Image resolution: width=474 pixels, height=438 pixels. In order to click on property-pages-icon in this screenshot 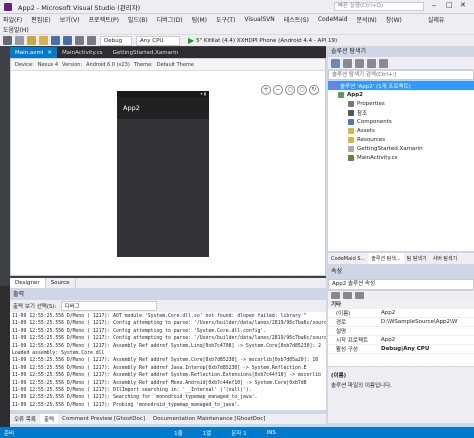, I will do `click(359, 295)`.